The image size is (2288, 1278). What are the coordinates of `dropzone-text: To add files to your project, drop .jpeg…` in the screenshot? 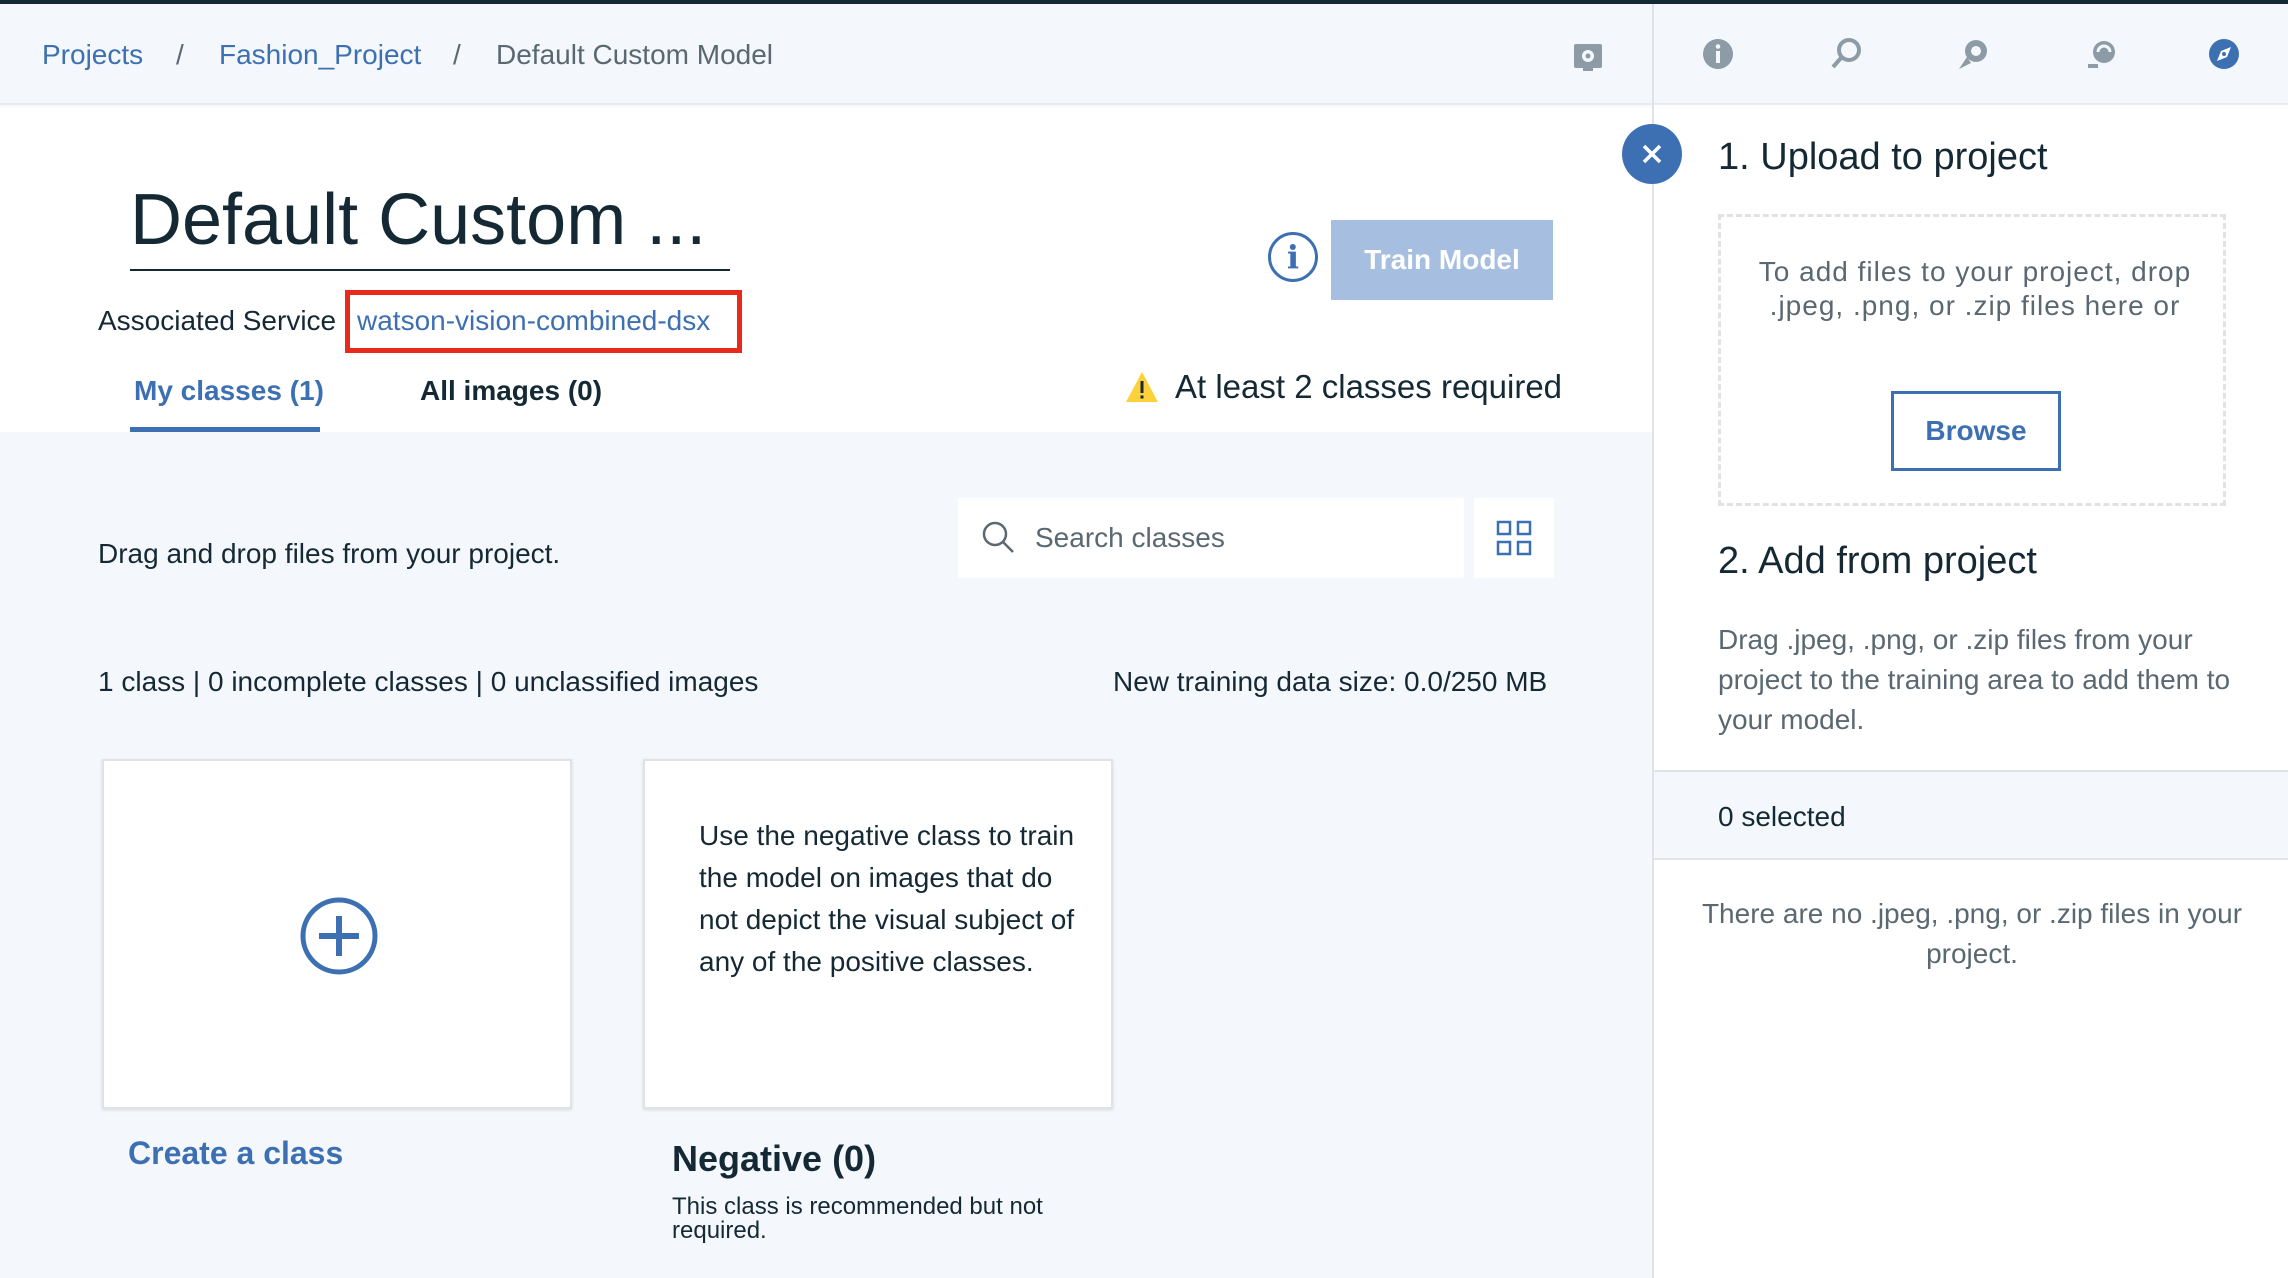 It's located at (1975, 288).